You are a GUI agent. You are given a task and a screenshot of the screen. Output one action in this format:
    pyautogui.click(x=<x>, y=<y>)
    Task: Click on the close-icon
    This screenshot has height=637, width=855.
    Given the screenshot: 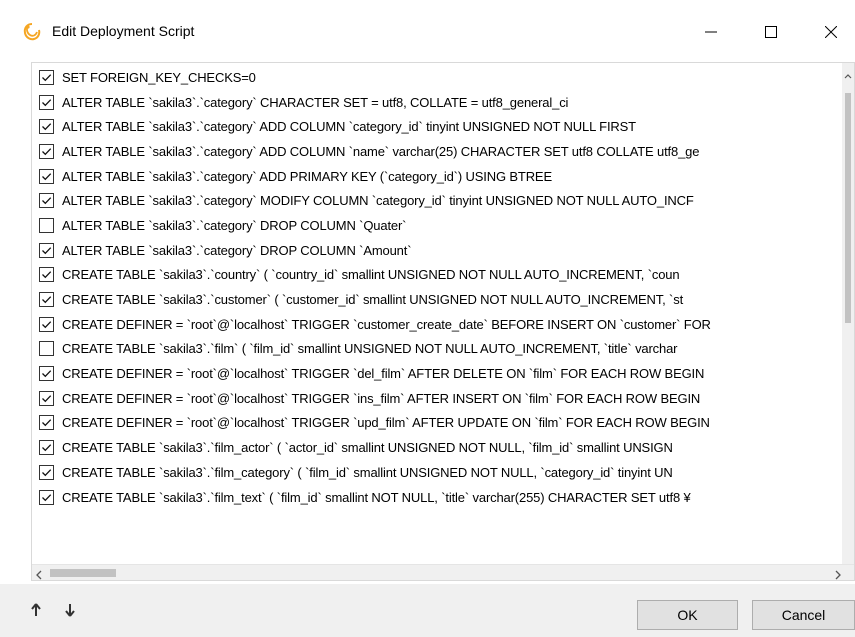 What is the action you would take?
    pyautogui.click(x=831, y=32)
    